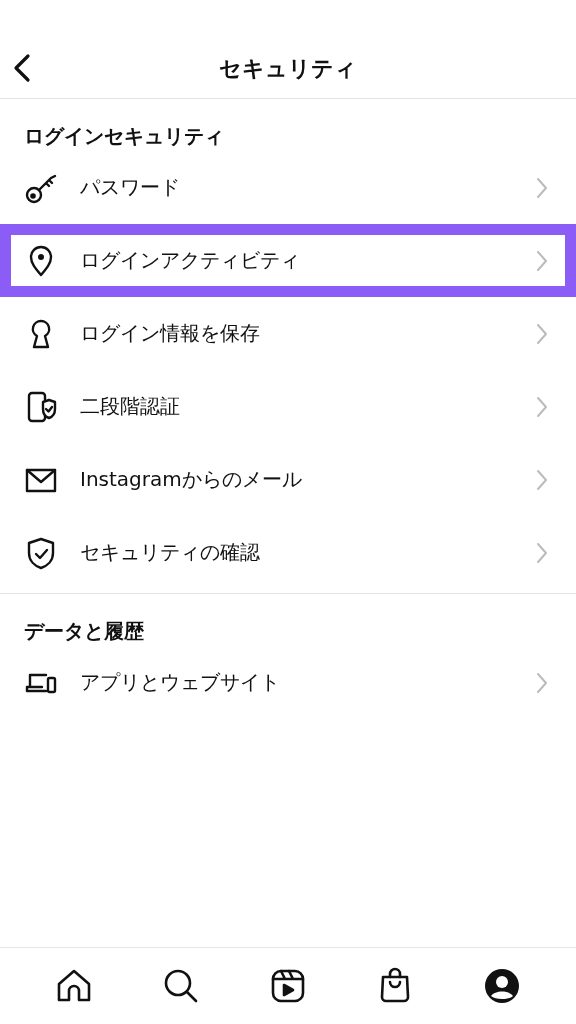 The image size is (576, 1024). What do you see at coordinates (288, 260) in the screenshot?
I see `settings-item: ログインアクティビティ` at bounding box center [288, 260].